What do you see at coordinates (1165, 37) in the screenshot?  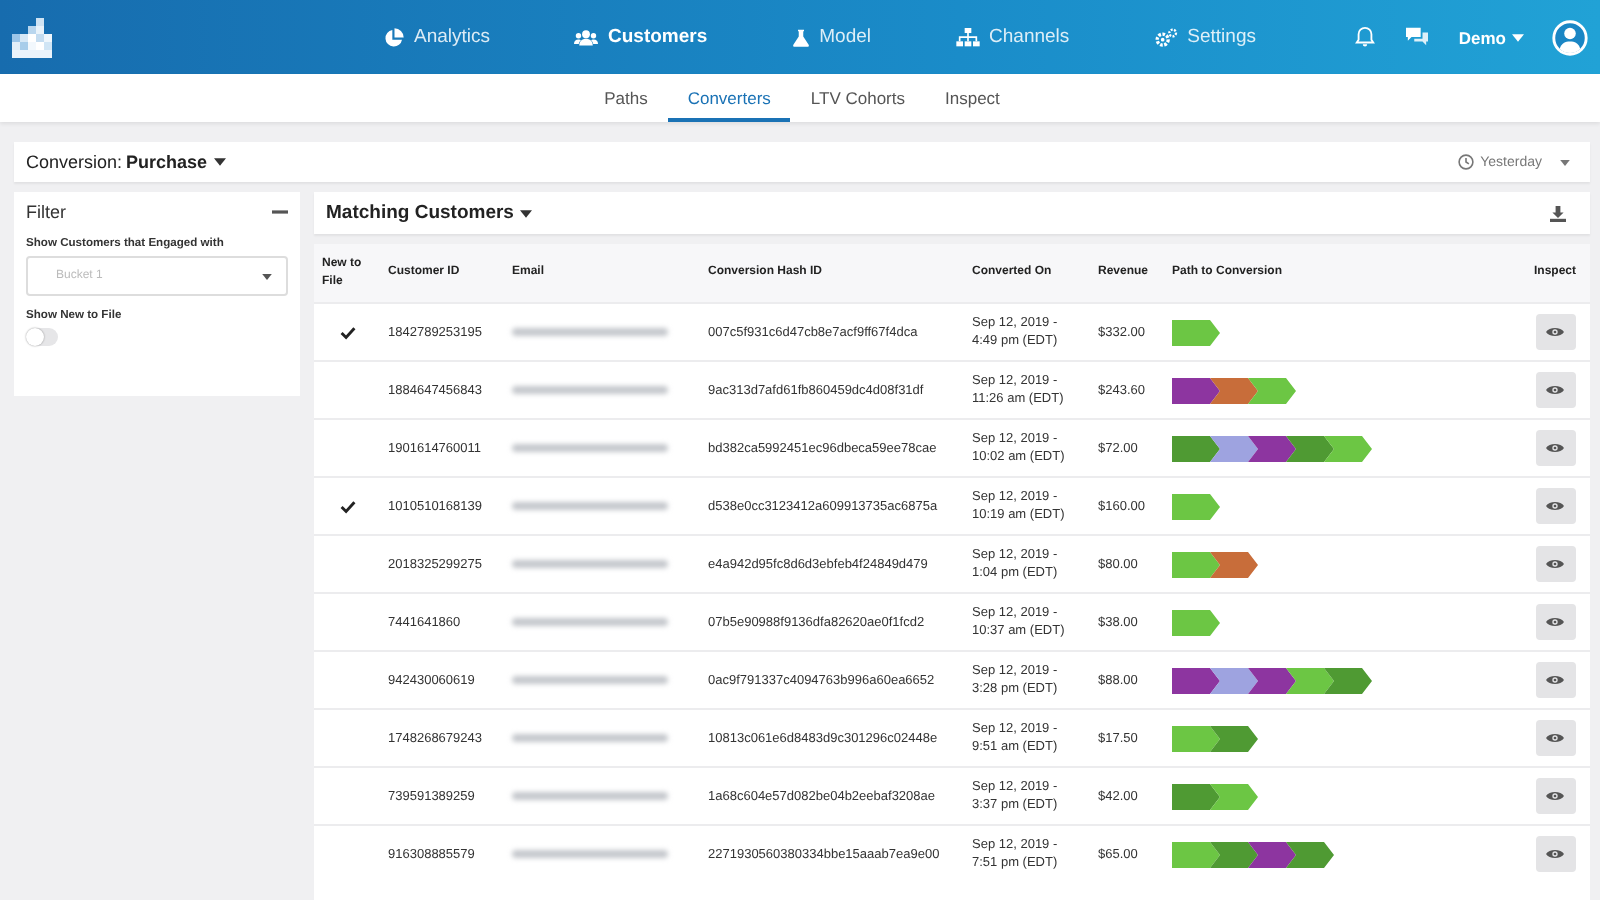 I see `gears-icon` at bounding box center [1165, 37].